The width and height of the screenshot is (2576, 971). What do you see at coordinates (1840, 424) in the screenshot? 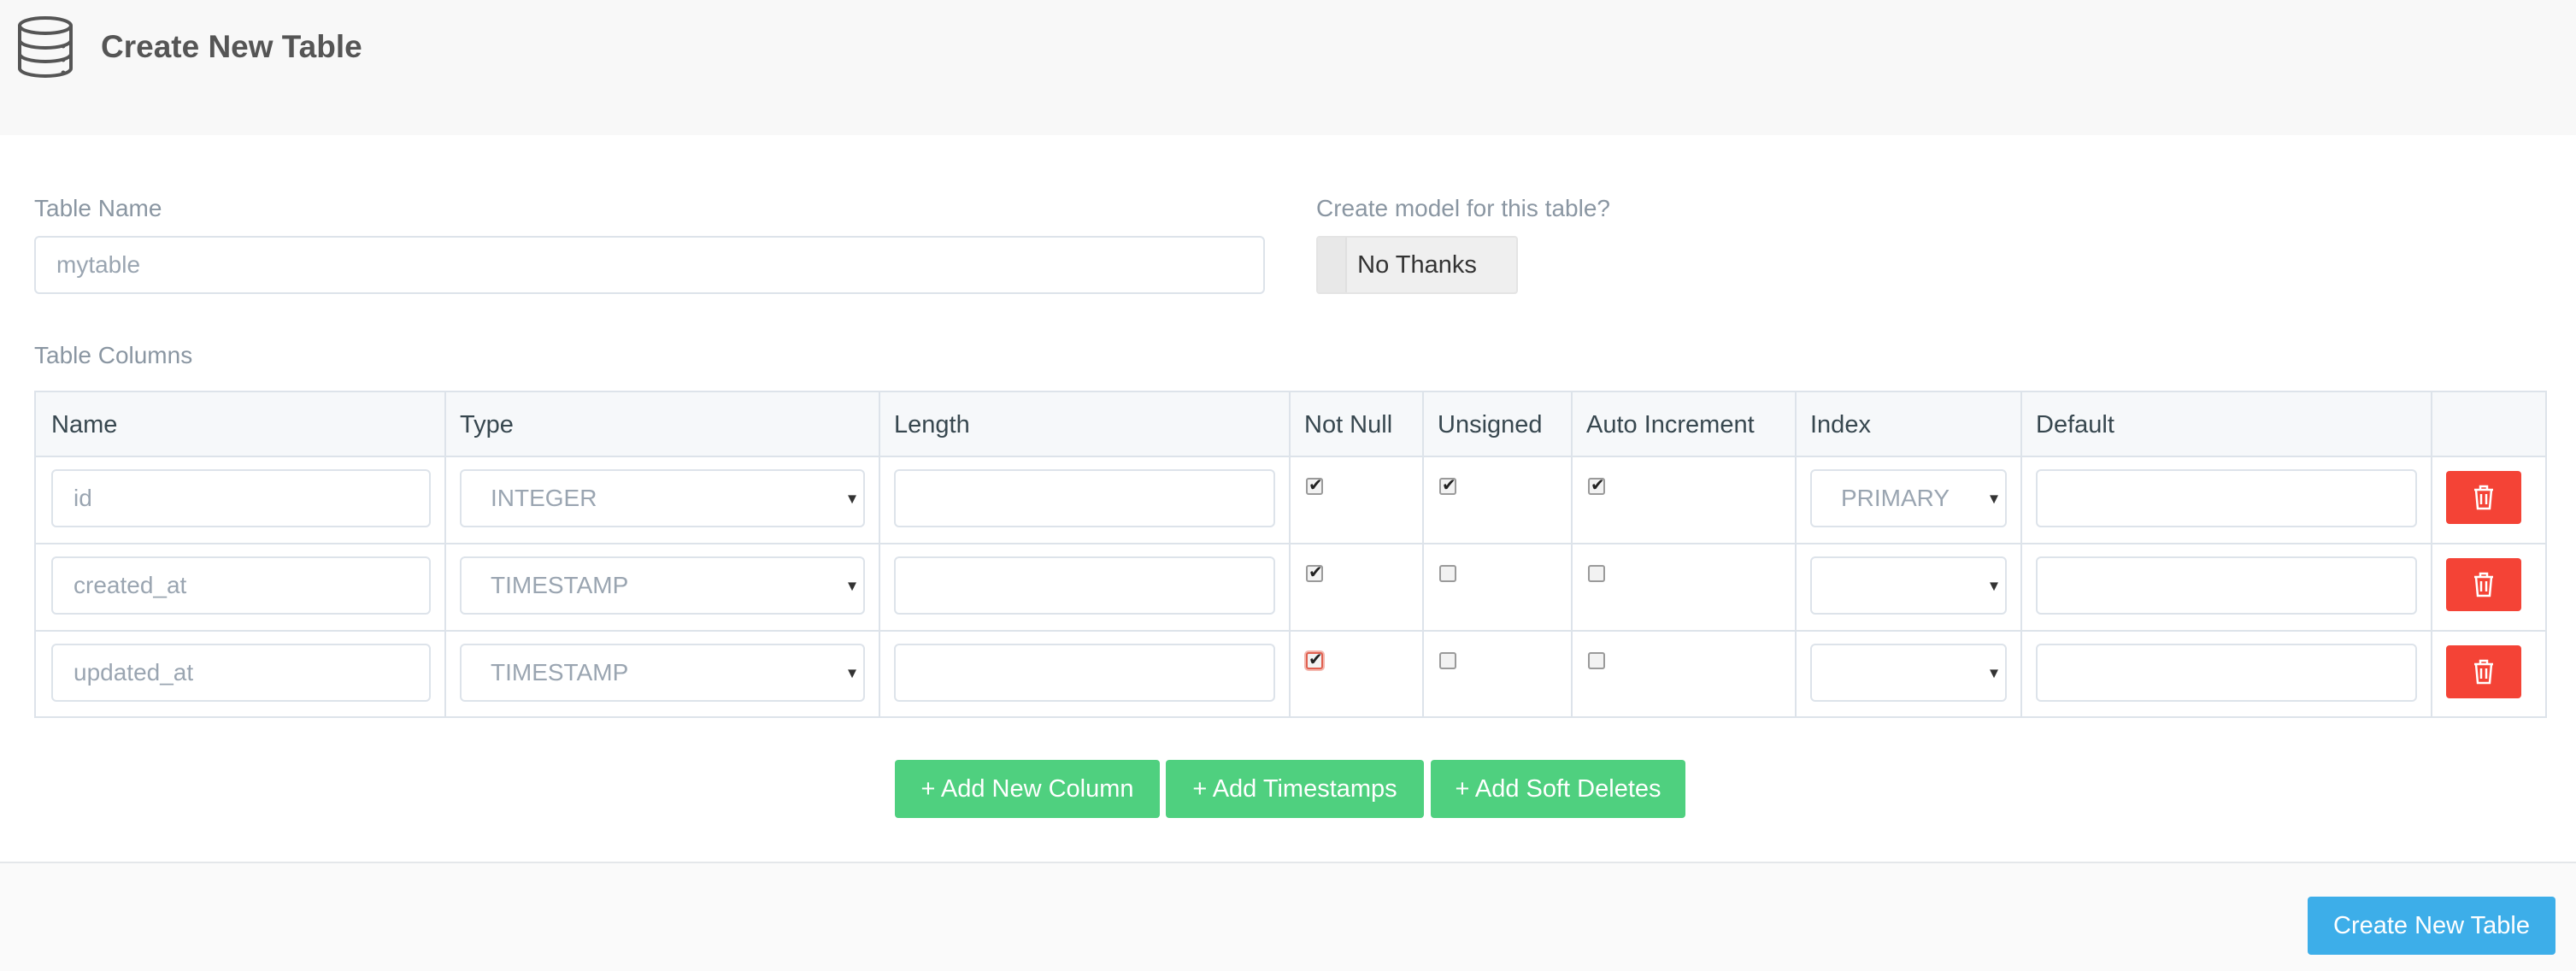
I see `header-index: Index` at bounding box center [1840, 424].